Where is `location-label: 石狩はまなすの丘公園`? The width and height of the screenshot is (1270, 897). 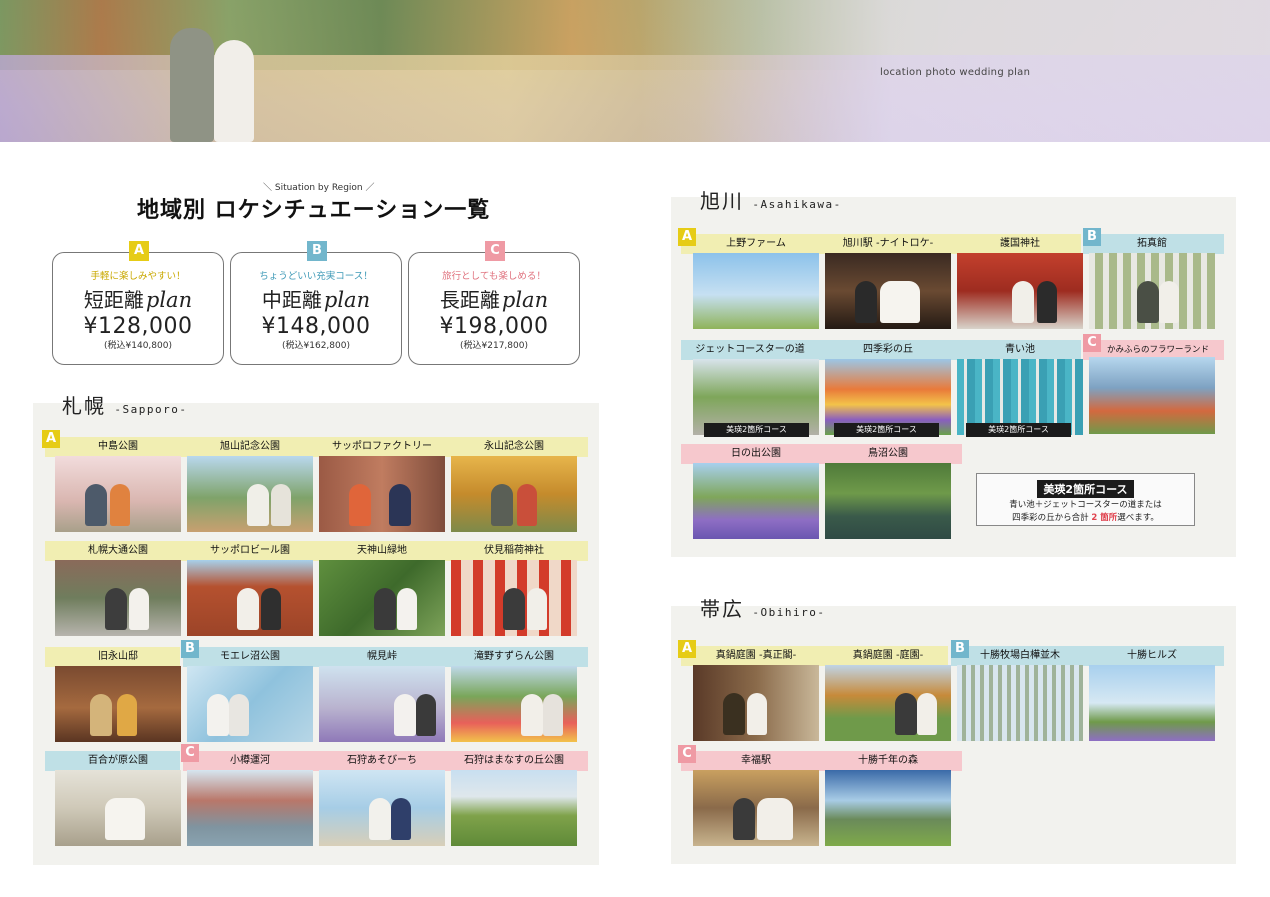
location-label: 石狩はまなすの丘公園 is located at coordinates (514, 760).